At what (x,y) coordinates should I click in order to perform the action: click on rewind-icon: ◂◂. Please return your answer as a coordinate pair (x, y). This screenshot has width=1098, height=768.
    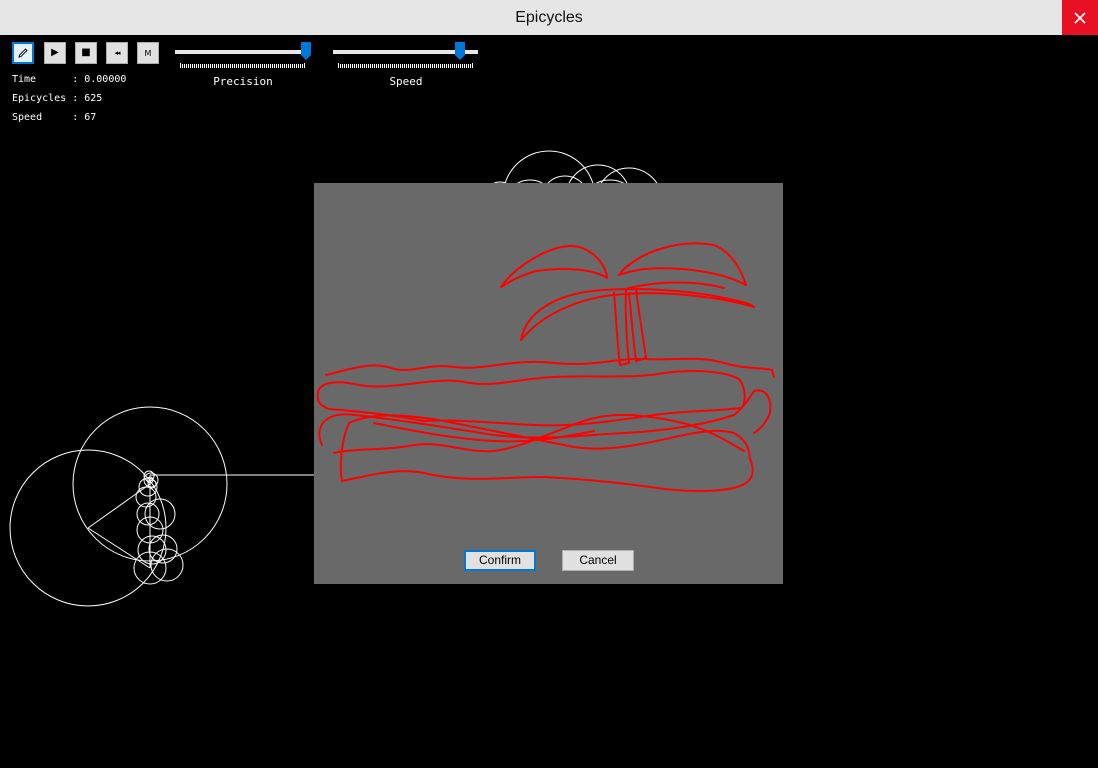
    Looking at the image, I should click on (117, 52).